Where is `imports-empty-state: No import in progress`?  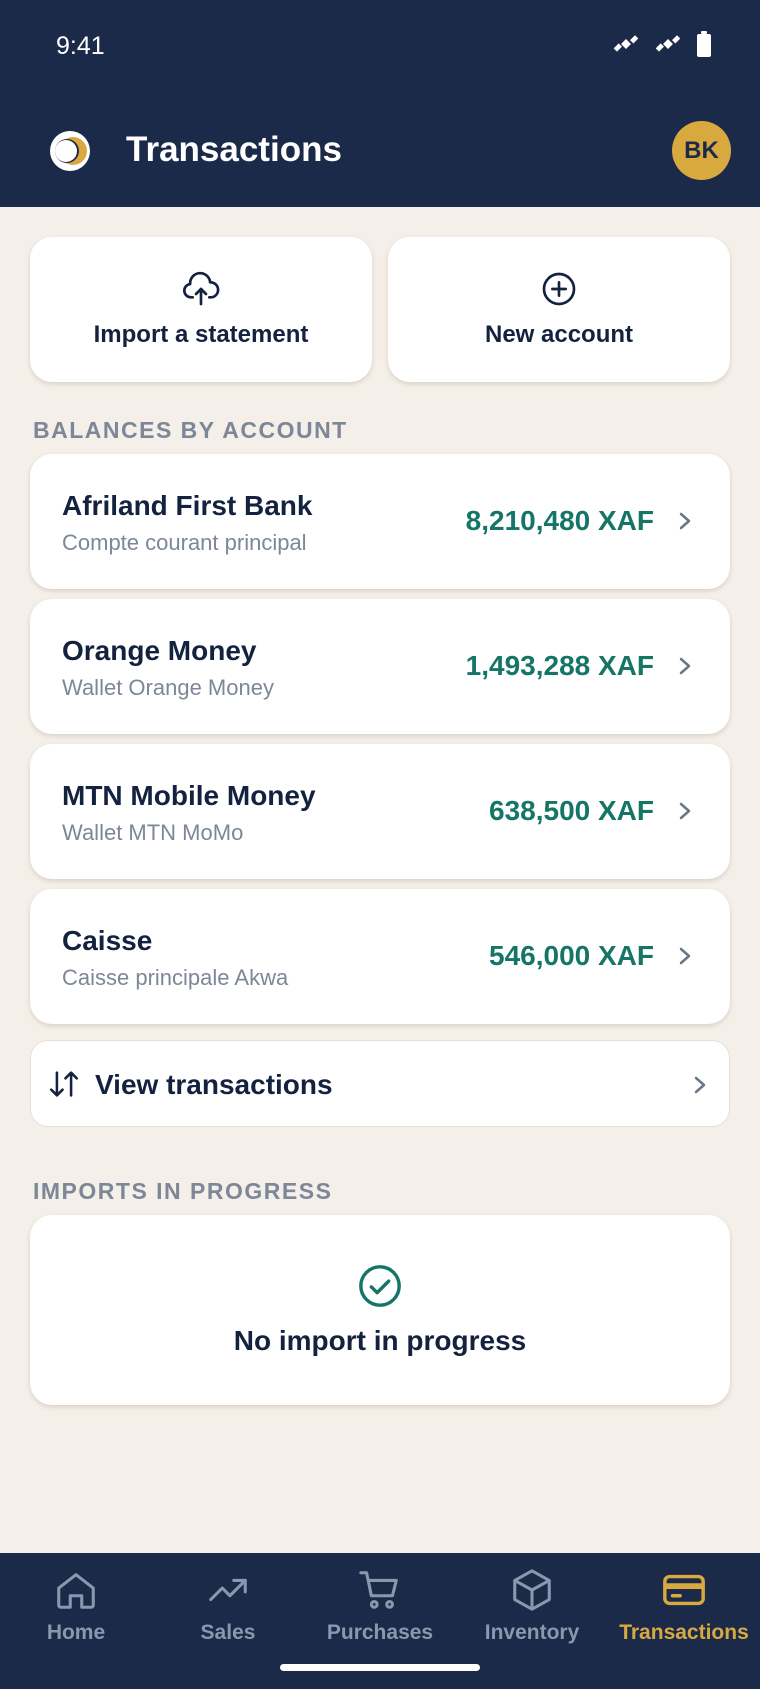
imports-empty-state: No import in progress is located at coordinates (380, 1310).